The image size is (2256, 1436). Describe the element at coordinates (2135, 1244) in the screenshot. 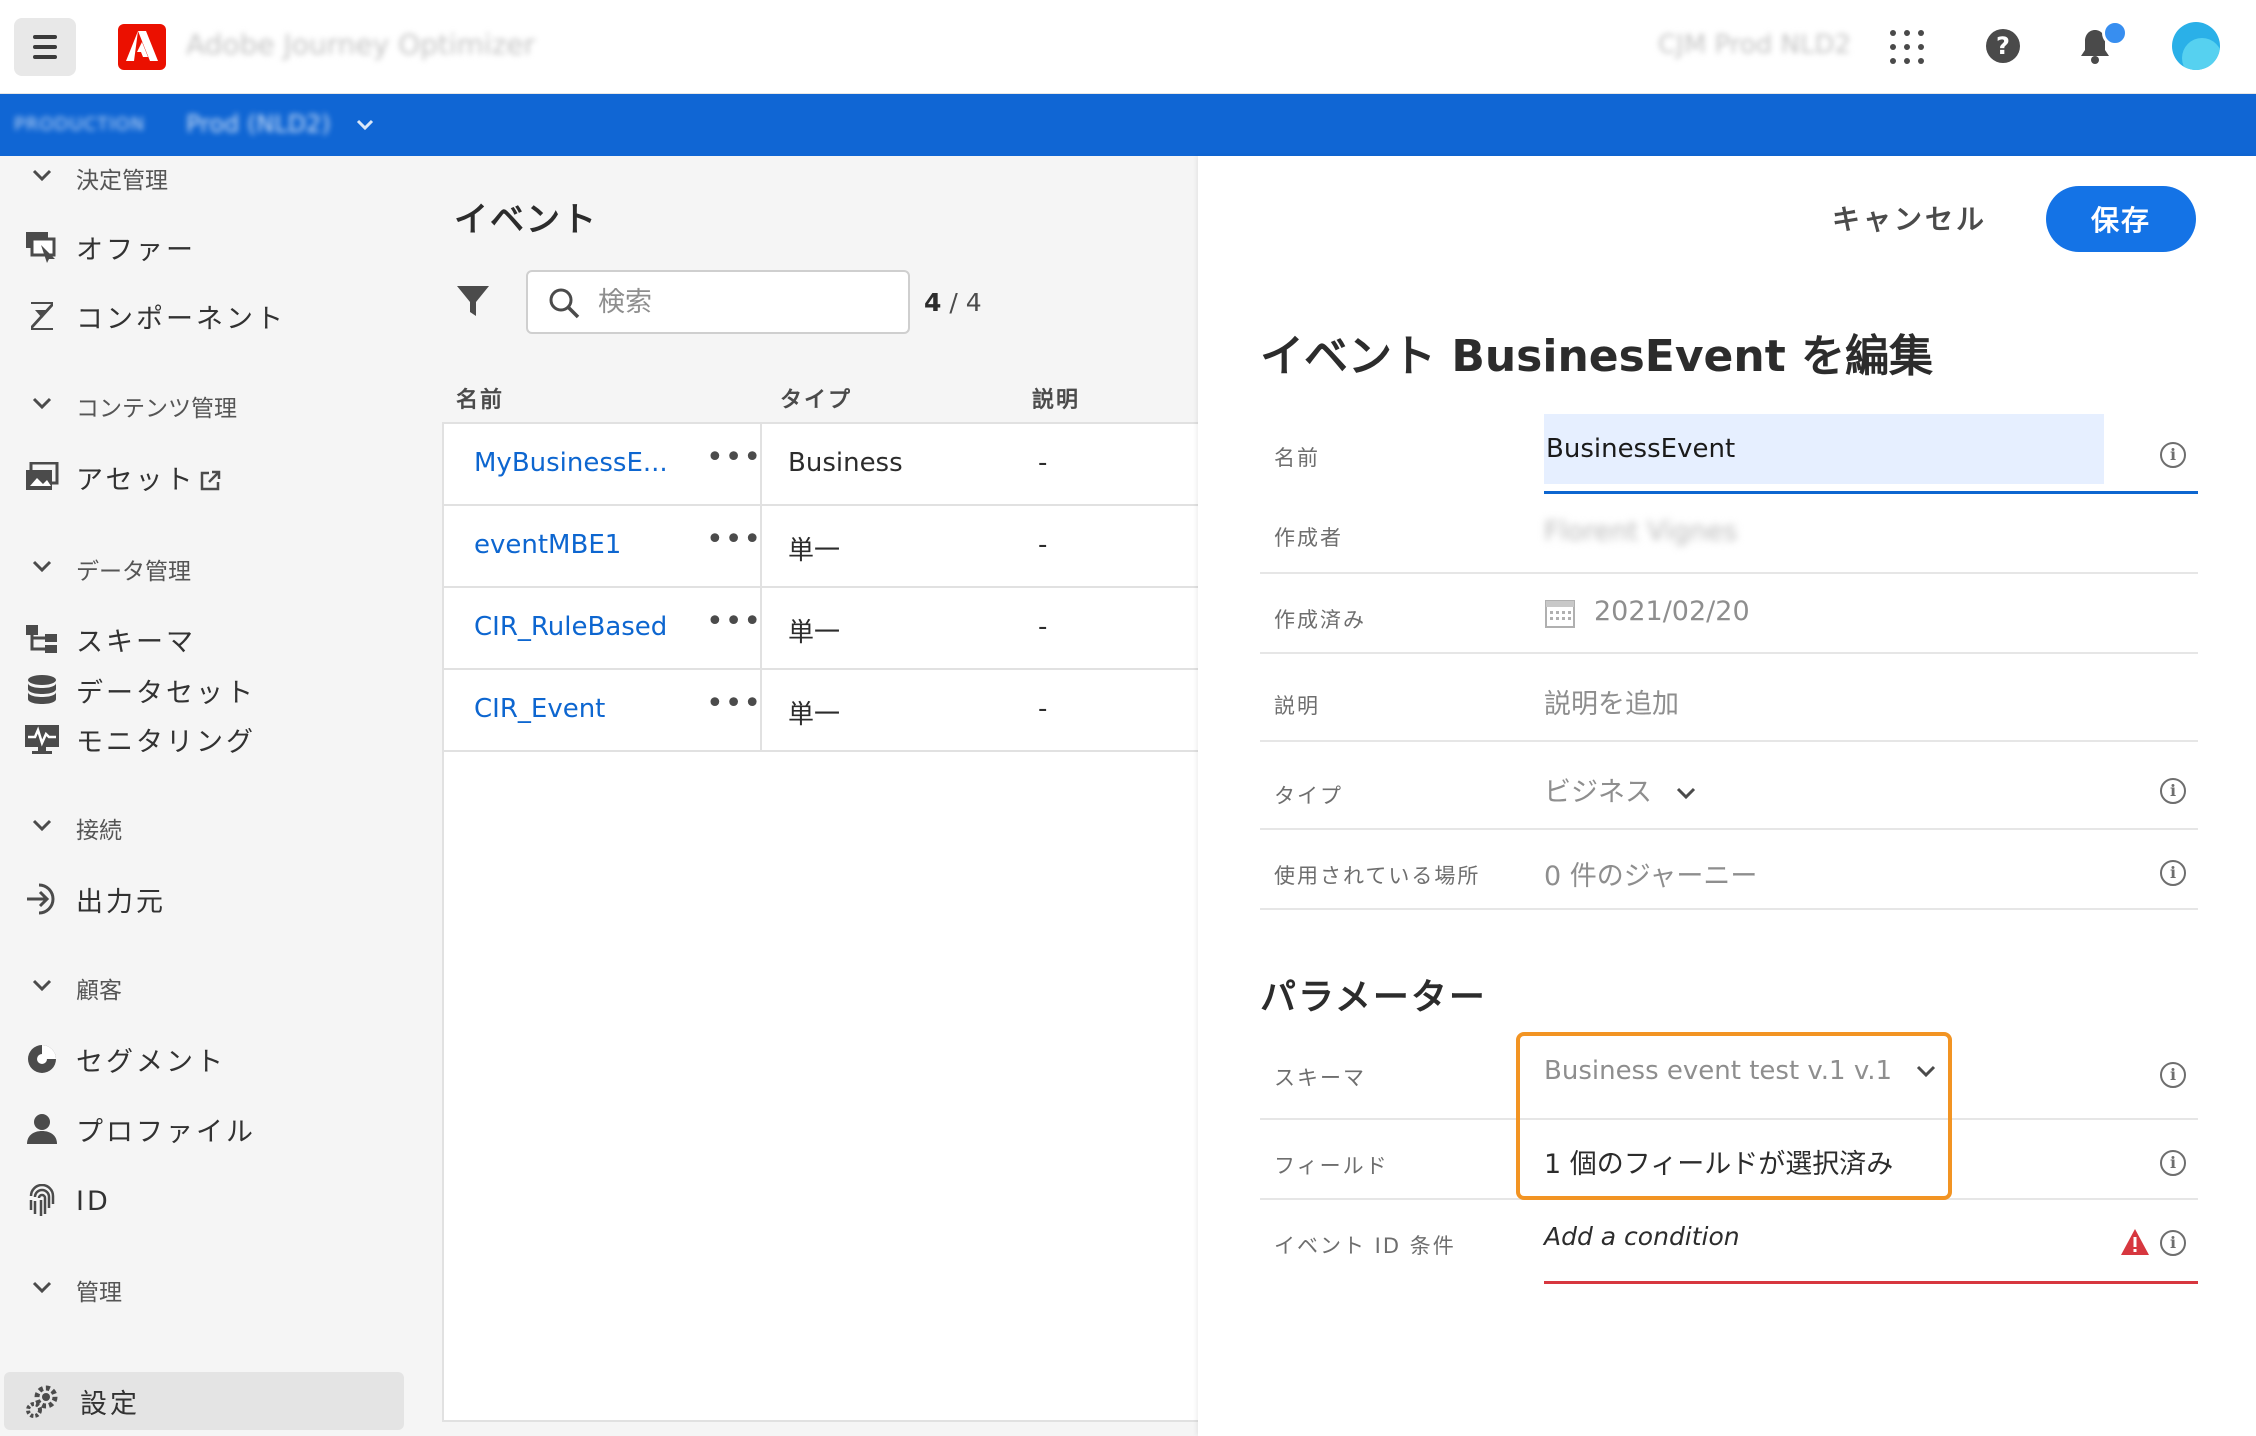

I see `alert-icon` at that location.